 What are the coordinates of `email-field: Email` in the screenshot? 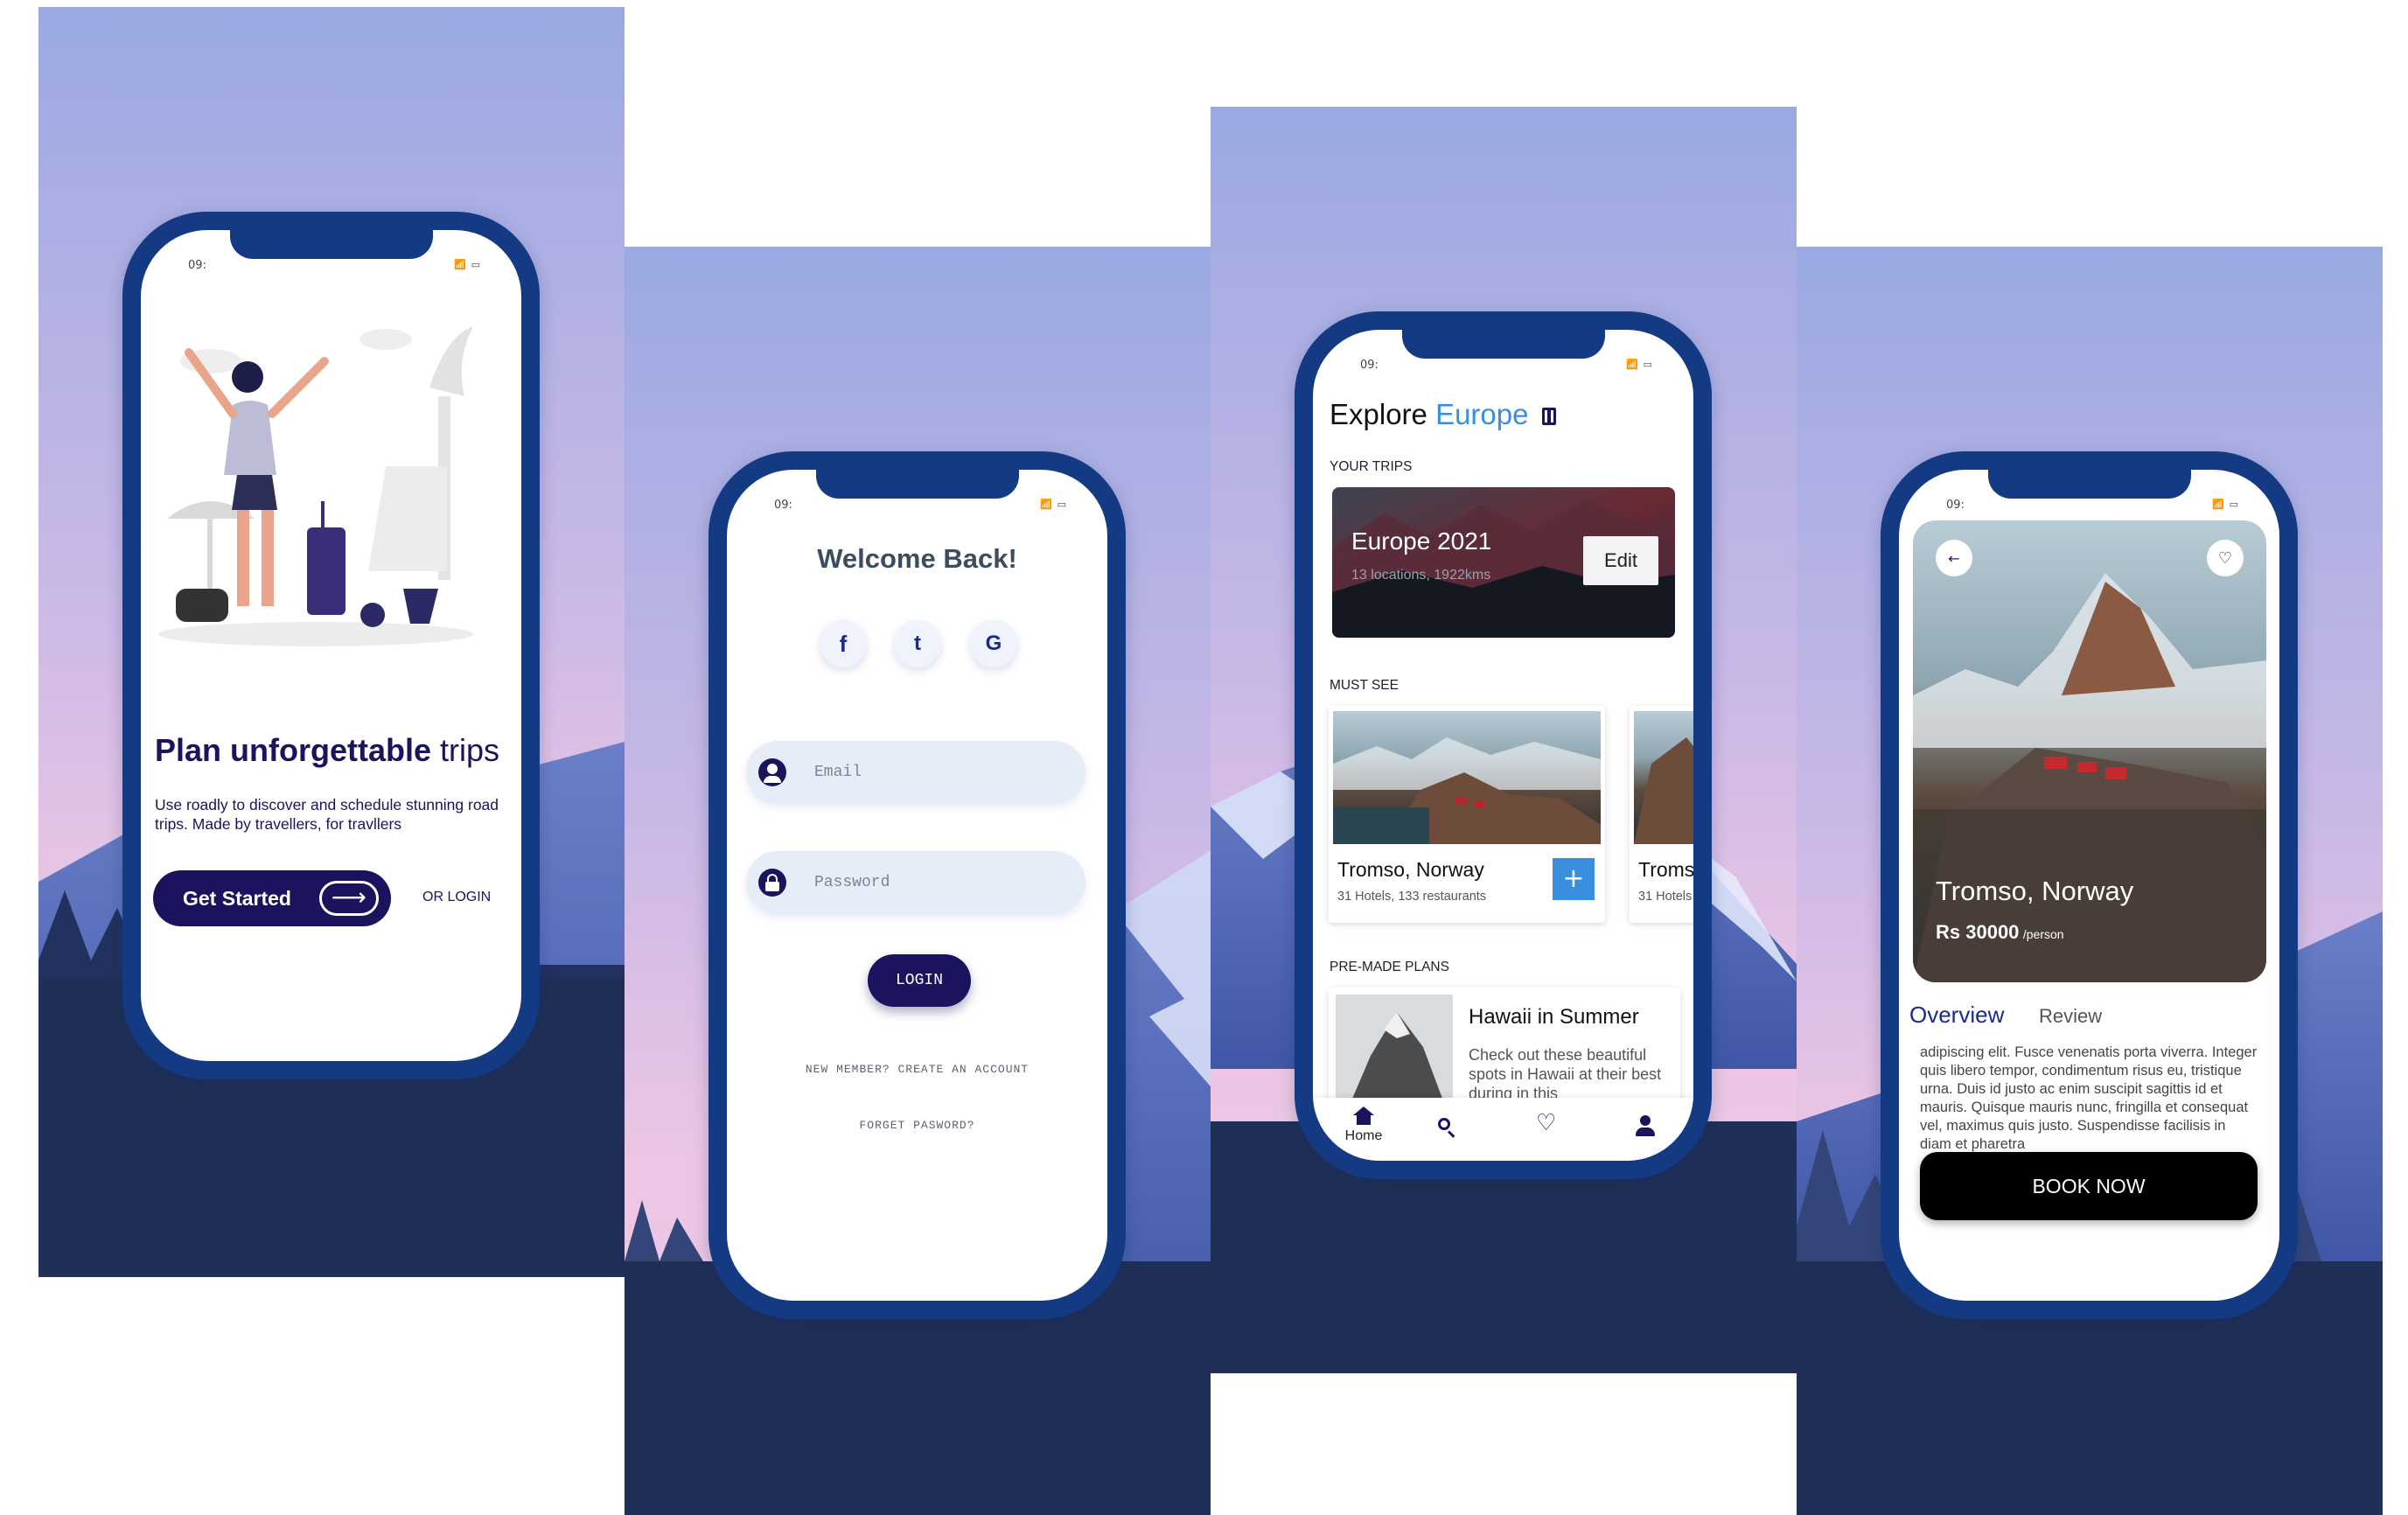 It's located at (916, 772).